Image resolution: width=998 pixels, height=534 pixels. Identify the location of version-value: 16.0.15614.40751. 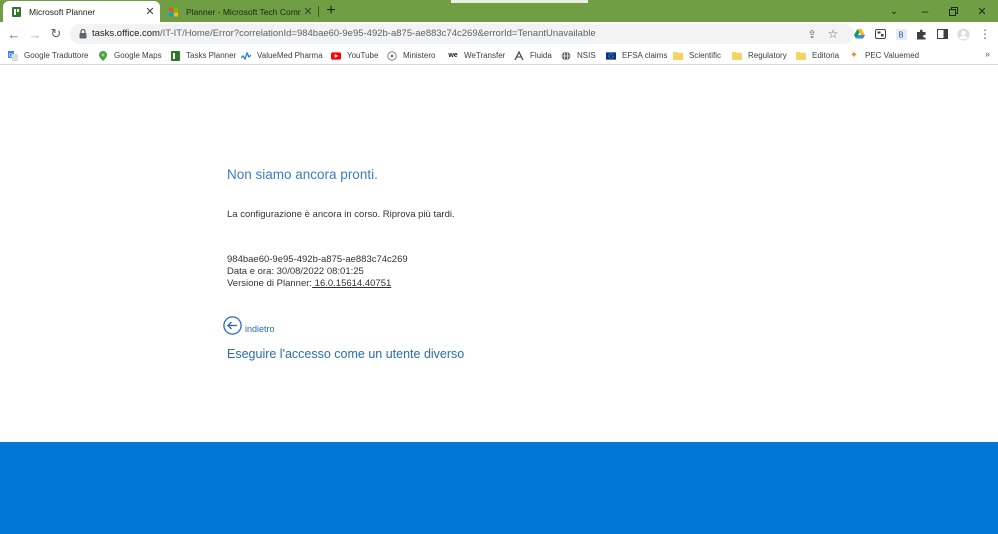
(352, 283).